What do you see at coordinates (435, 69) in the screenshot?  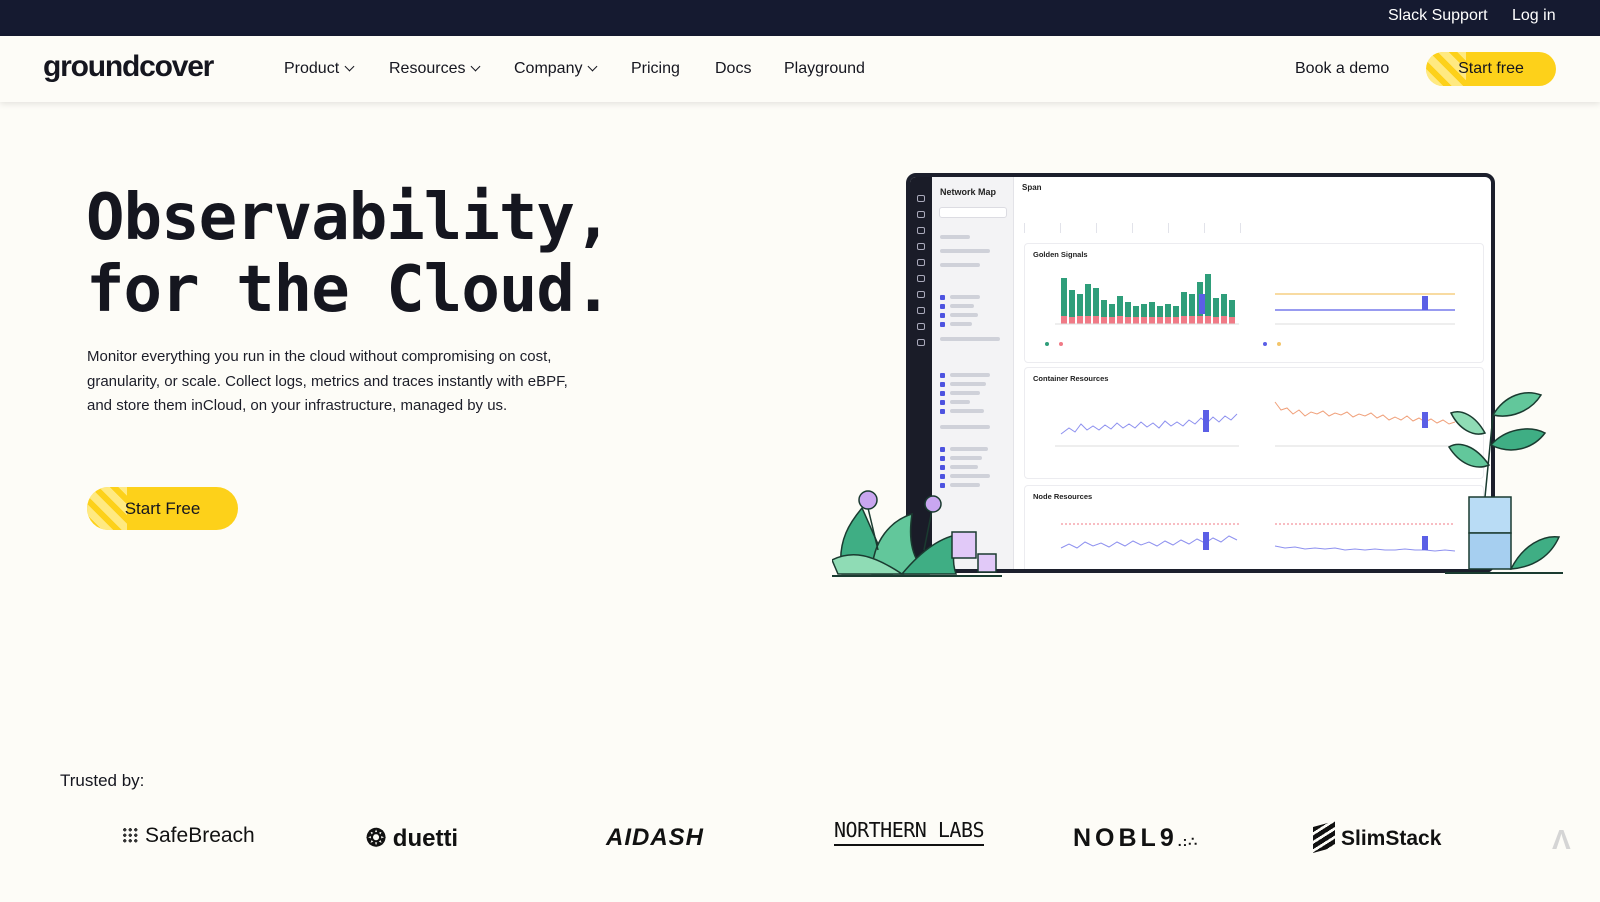 I see `nav-resources: Resources` at bounding box center [435, 69].